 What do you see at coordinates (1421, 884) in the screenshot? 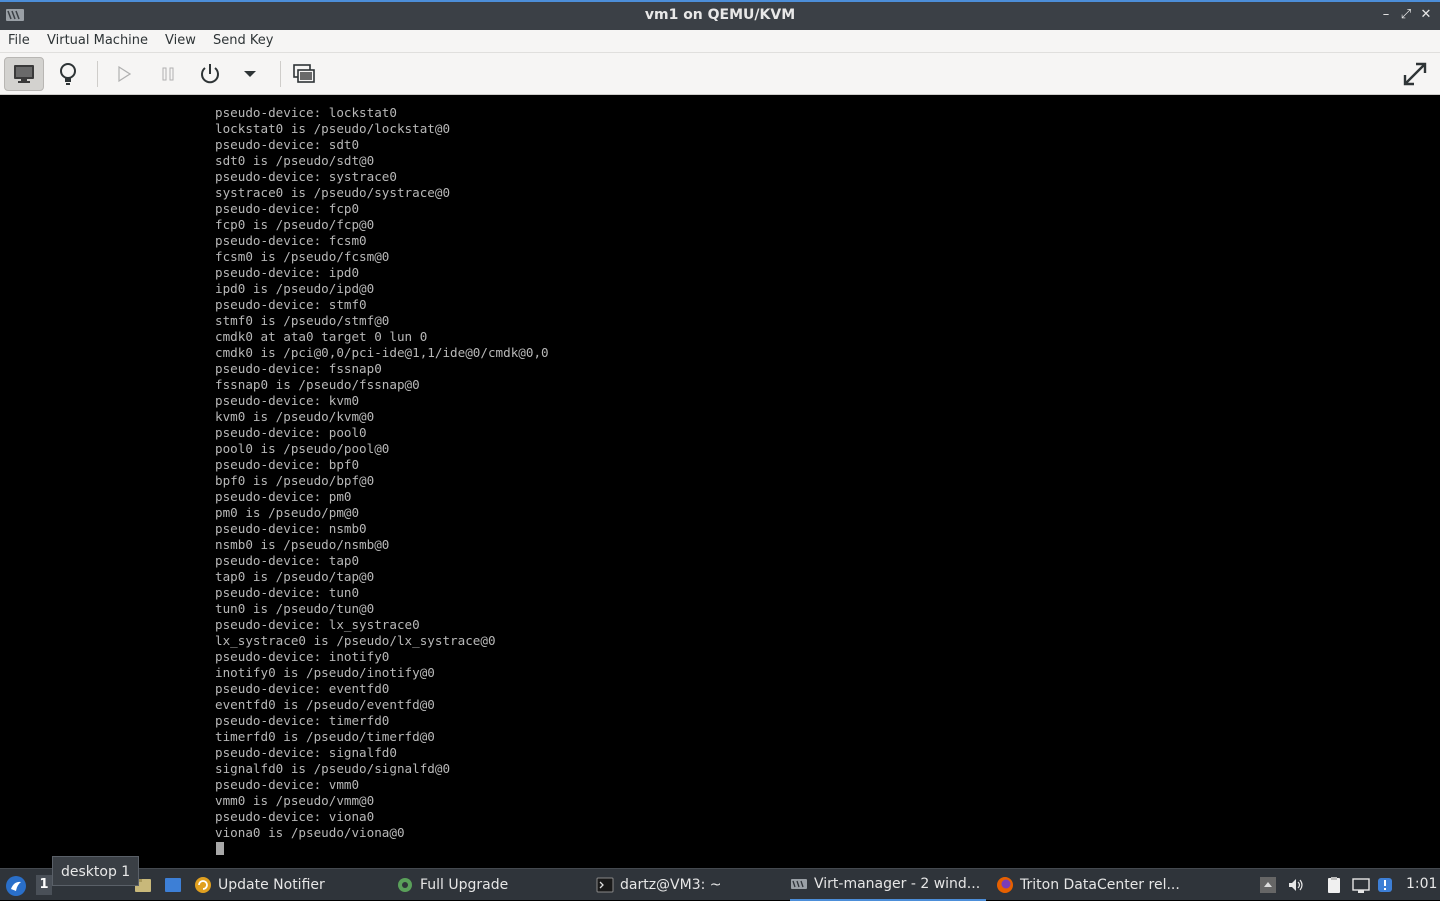
I see `clock: 1:01` at bounding box center [1421, 884].